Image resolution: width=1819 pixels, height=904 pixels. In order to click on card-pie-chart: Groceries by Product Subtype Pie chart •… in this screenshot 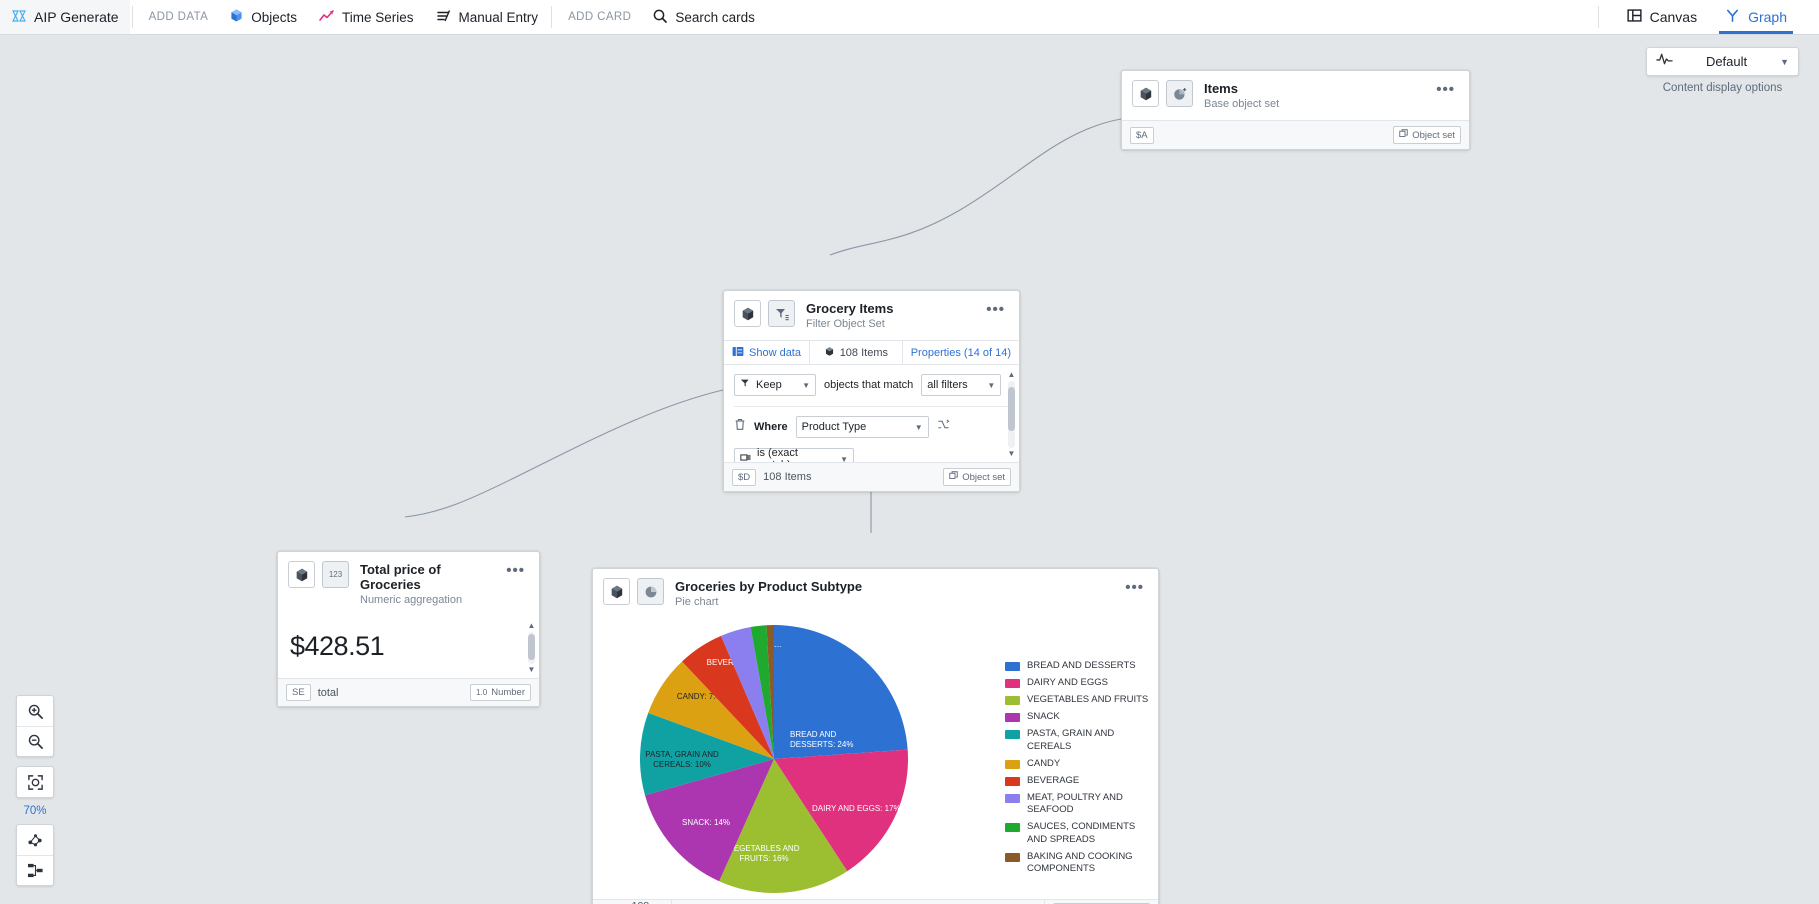, I will do `click(875, 736)`.